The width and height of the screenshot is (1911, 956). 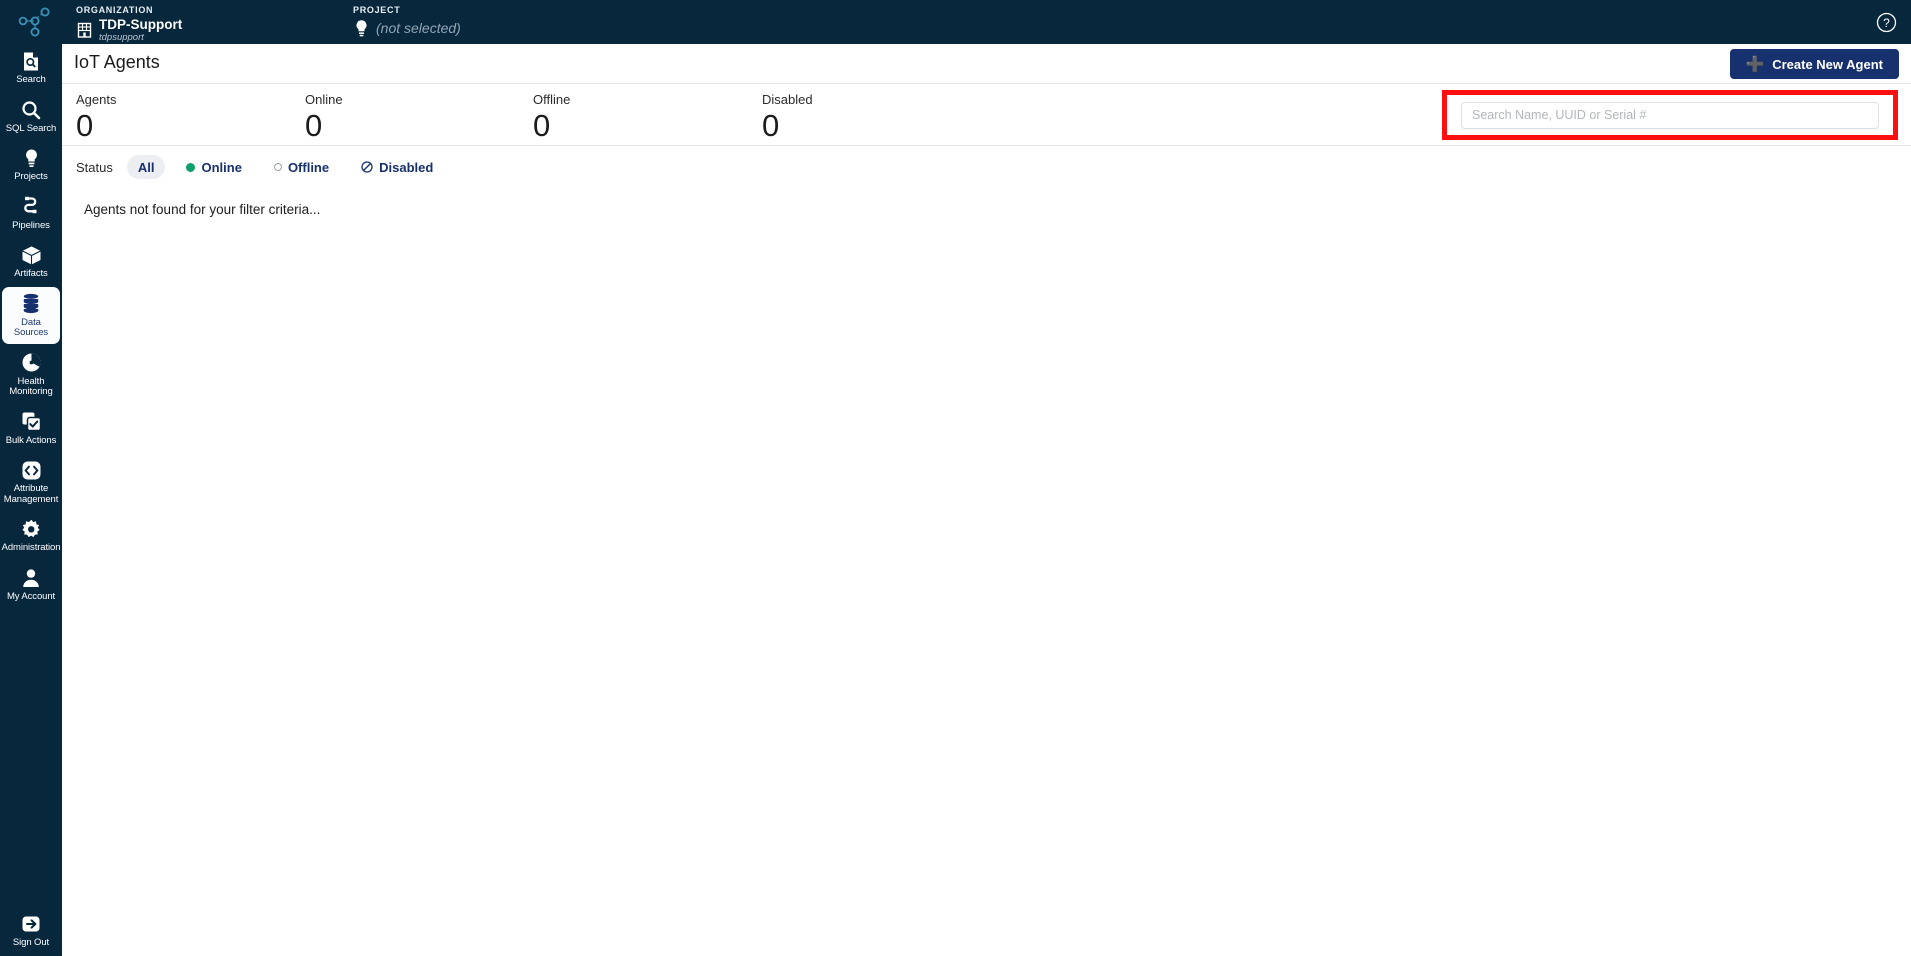 I want to click on sidebar-item-label: Pipelines, so click(x=31, y=225).